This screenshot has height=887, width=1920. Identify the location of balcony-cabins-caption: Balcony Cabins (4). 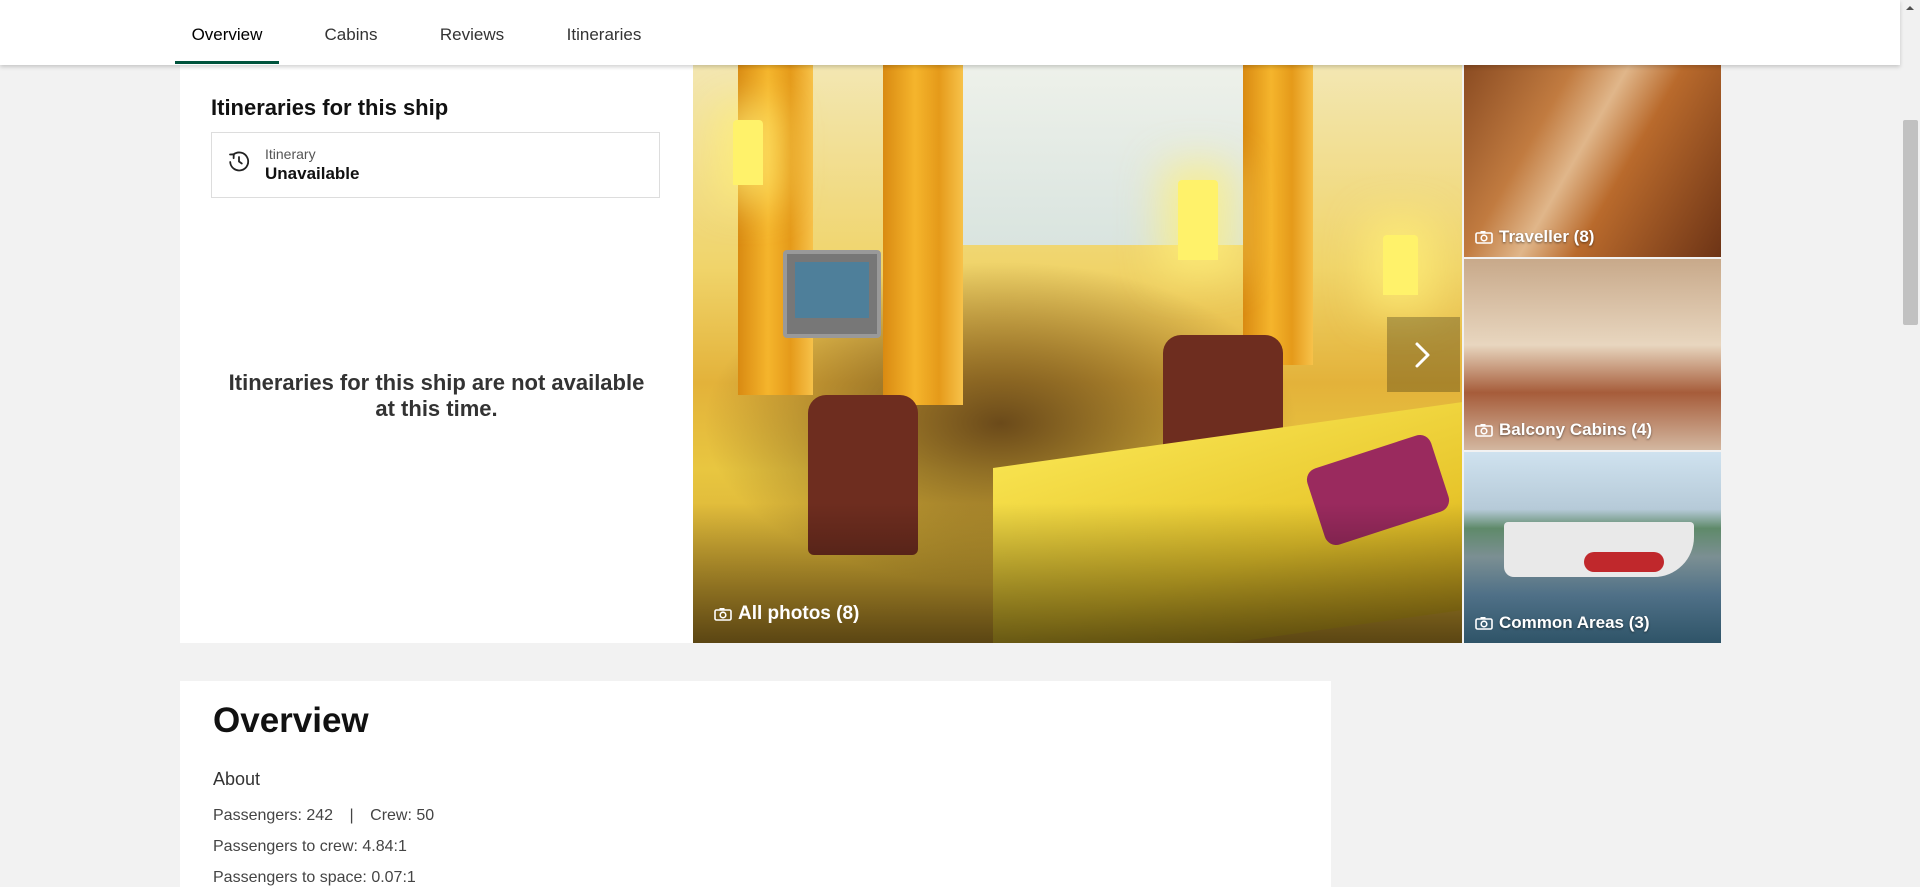
(1563, 430).